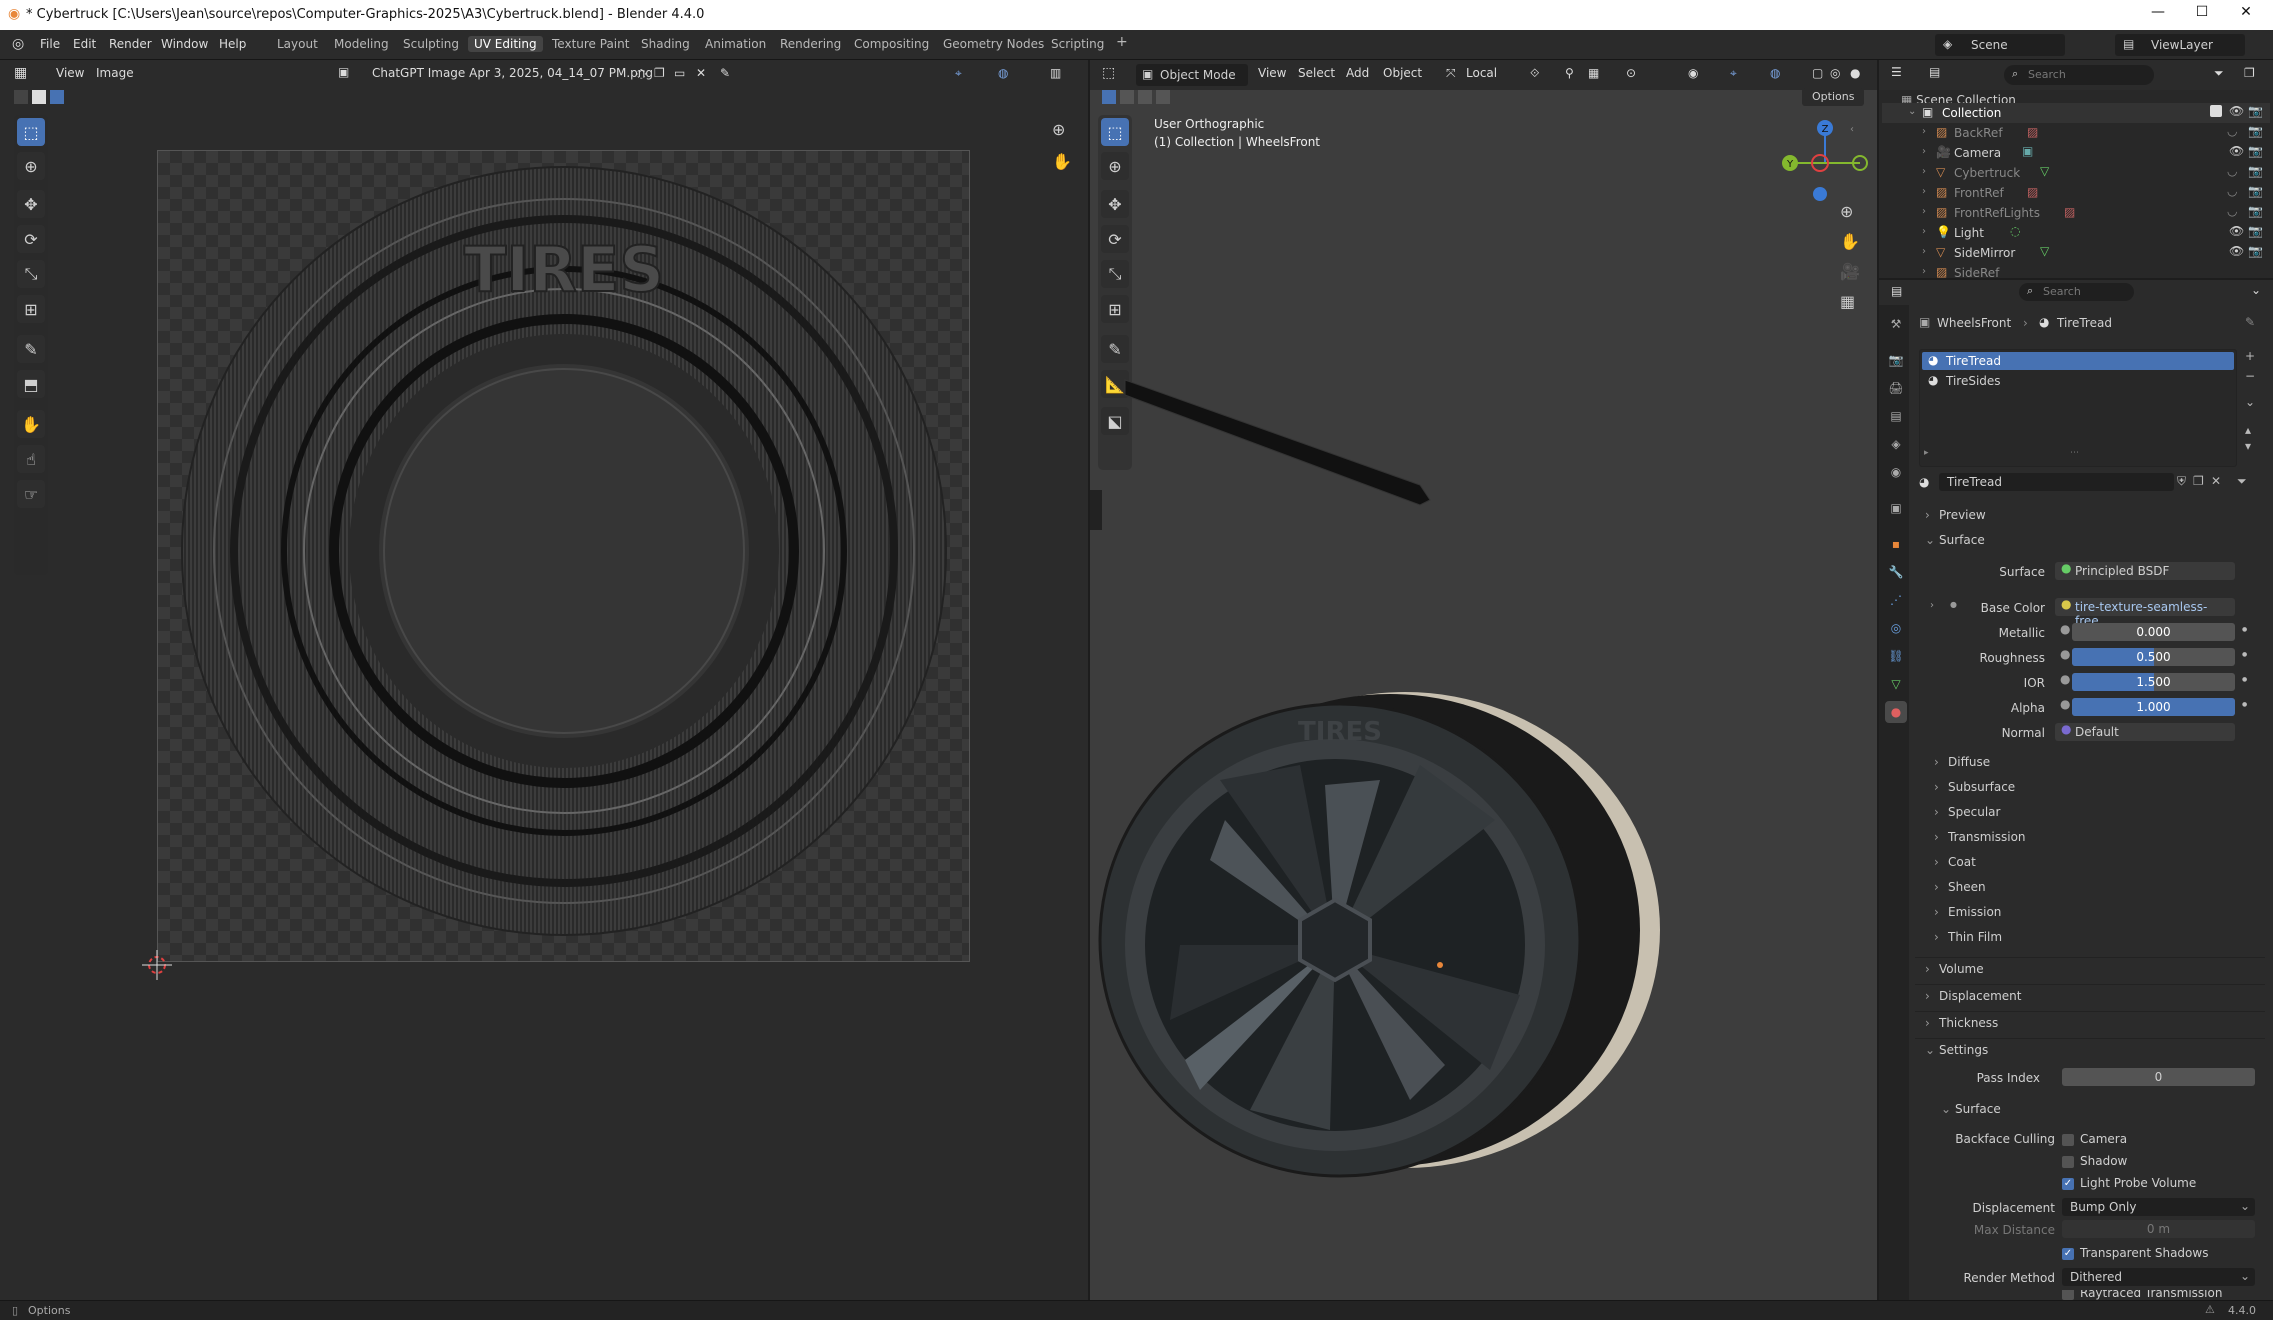 Image resolution: width=2273 pixels, height=1320 pixels. Describe the element at coordinates (2090, 1022) in the screenshot. I see `panel-thickness: › Thickness` at that location.